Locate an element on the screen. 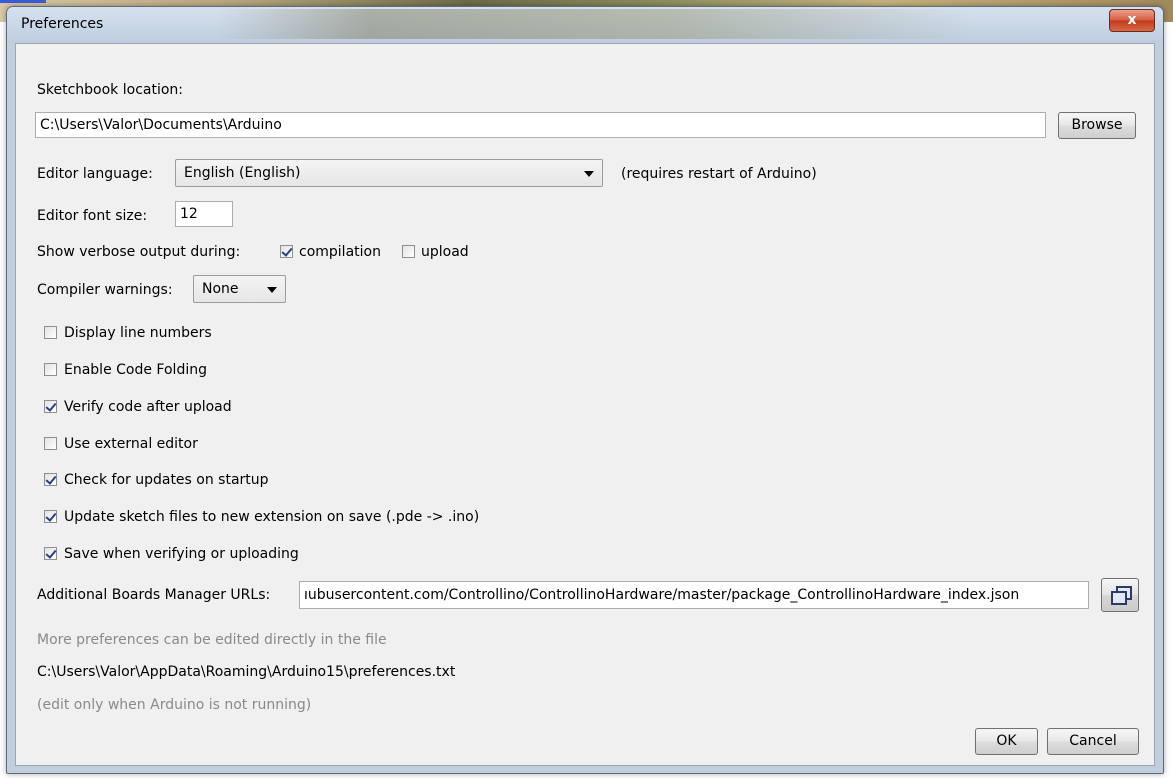  close-button: x is located at coordinates (1132, 20).